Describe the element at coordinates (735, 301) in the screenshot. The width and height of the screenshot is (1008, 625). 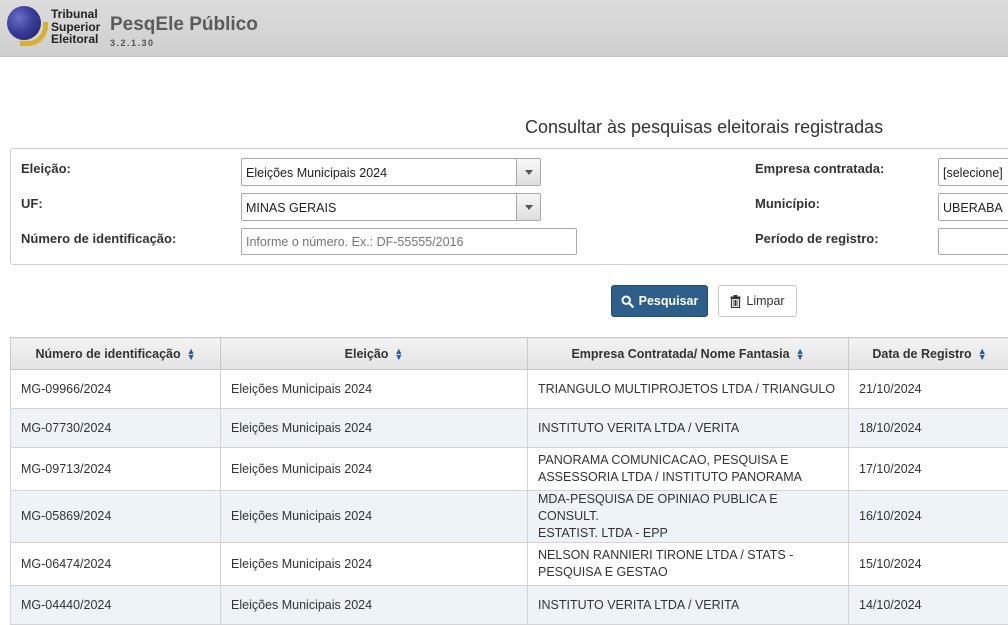
I see `trash-icon` at that location.